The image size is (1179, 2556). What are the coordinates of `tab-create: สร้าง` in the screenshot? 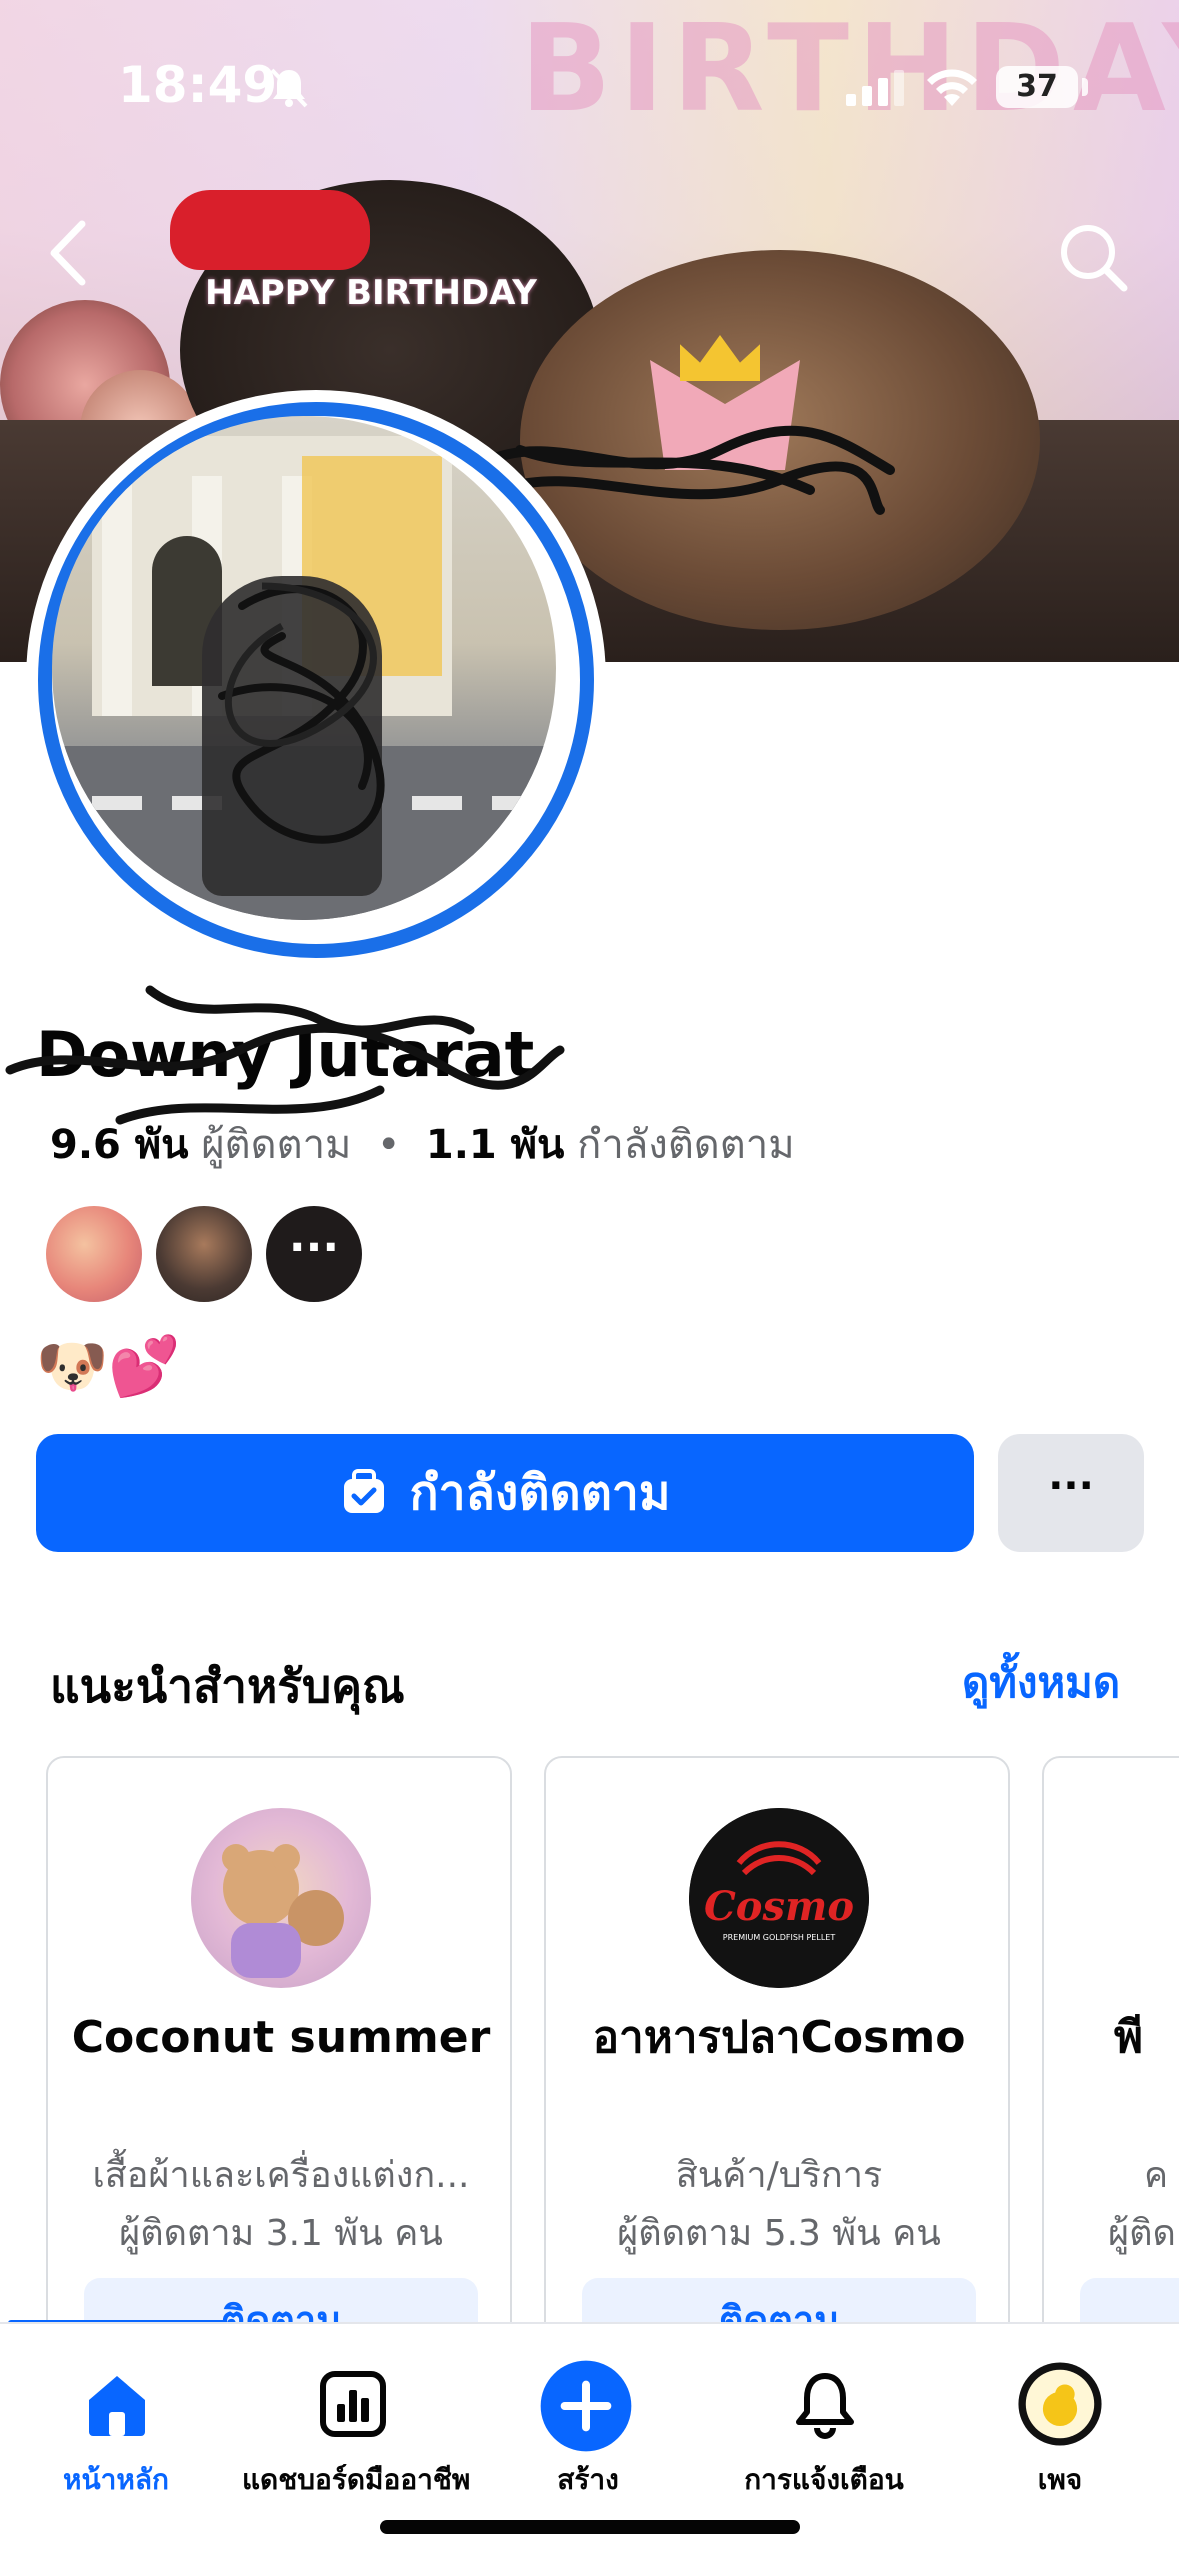 It's located at (588, 2429).